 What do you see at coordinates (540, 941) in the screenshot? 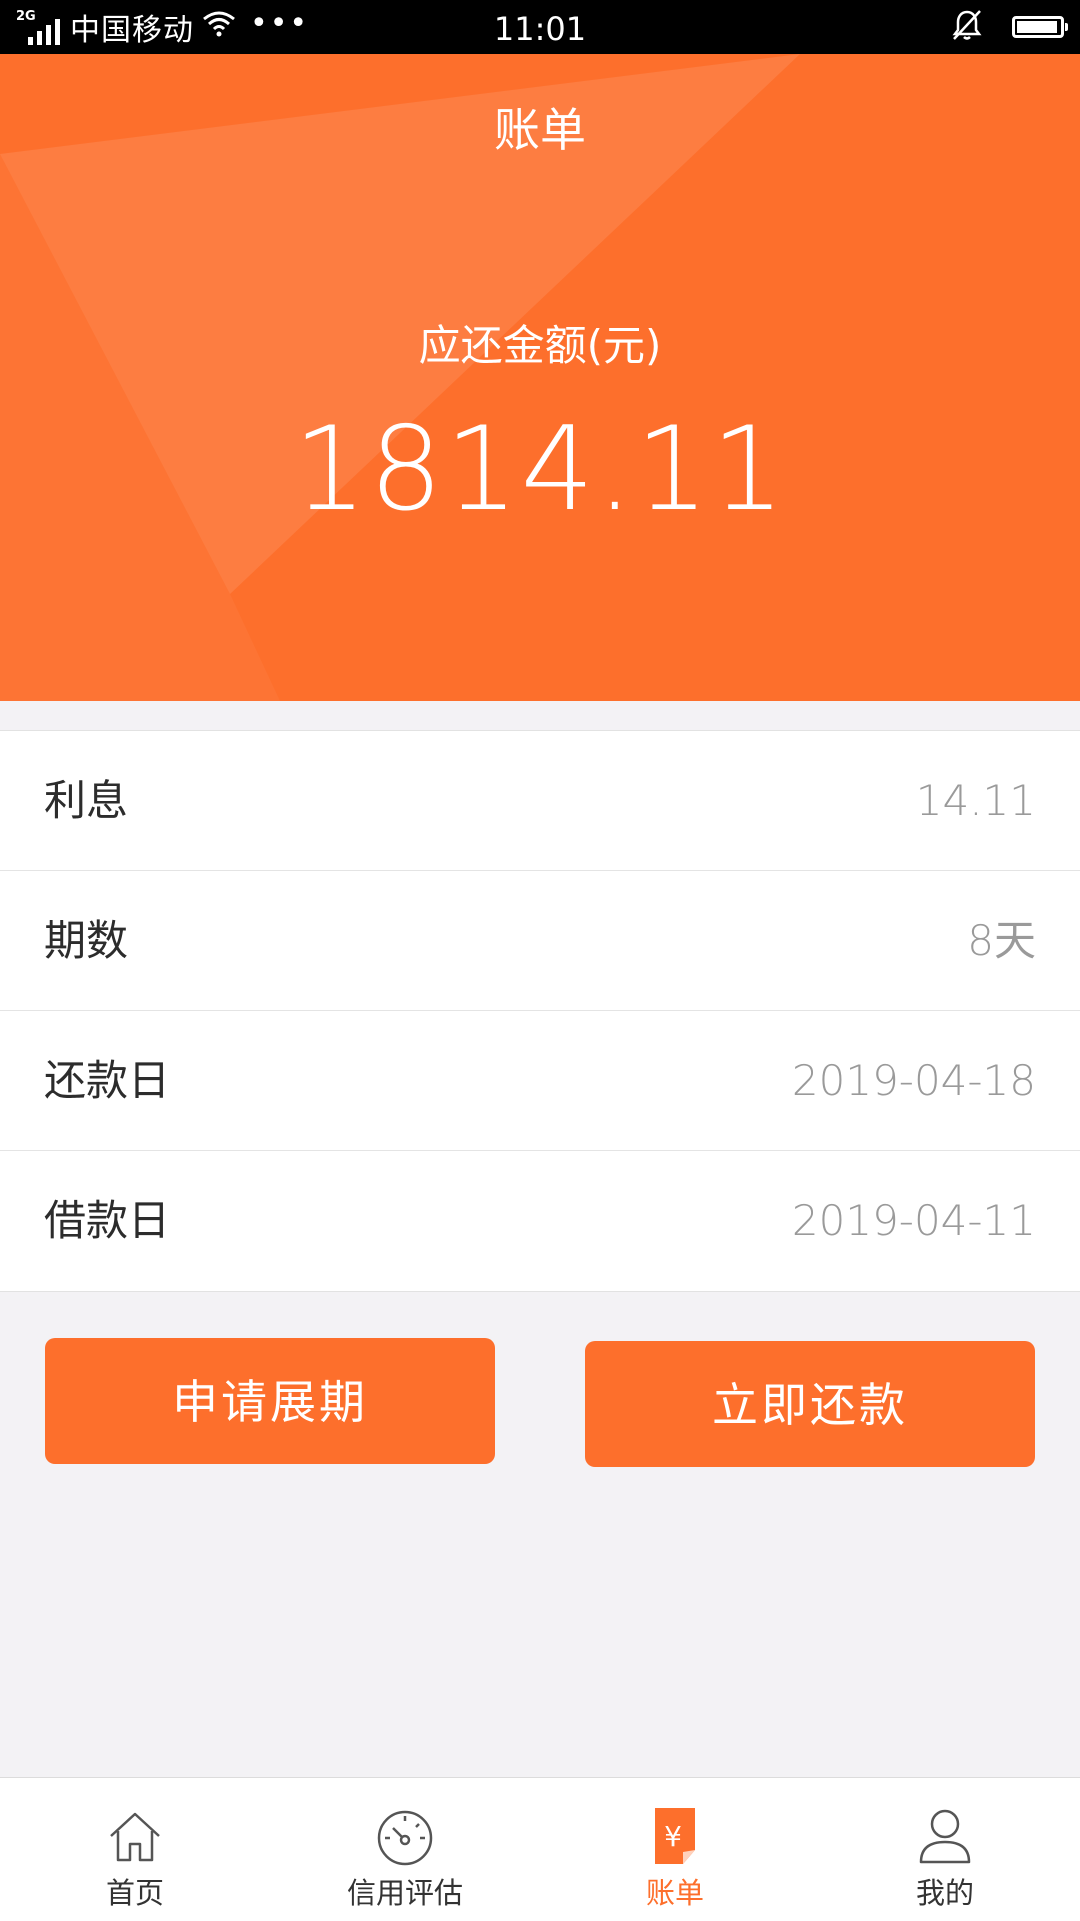
I see `detail-row-term: 期数 8天` at bounding box center [540, 941].